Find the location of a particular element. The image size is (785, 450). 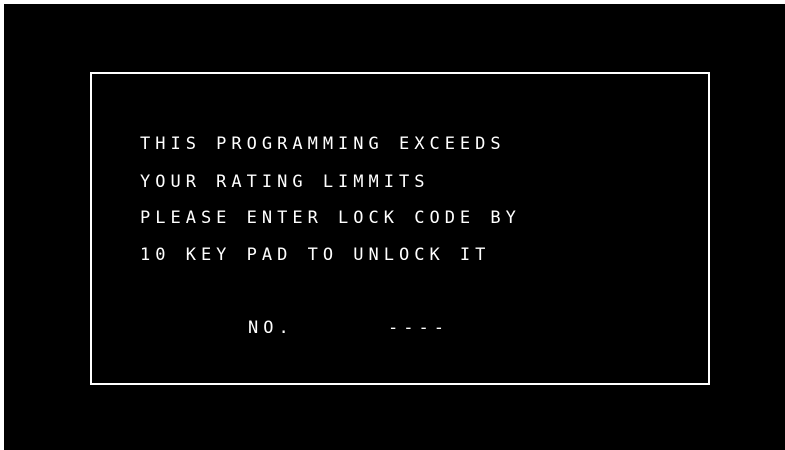

lock-code-input: ---- is located at coordinates (418, 328).